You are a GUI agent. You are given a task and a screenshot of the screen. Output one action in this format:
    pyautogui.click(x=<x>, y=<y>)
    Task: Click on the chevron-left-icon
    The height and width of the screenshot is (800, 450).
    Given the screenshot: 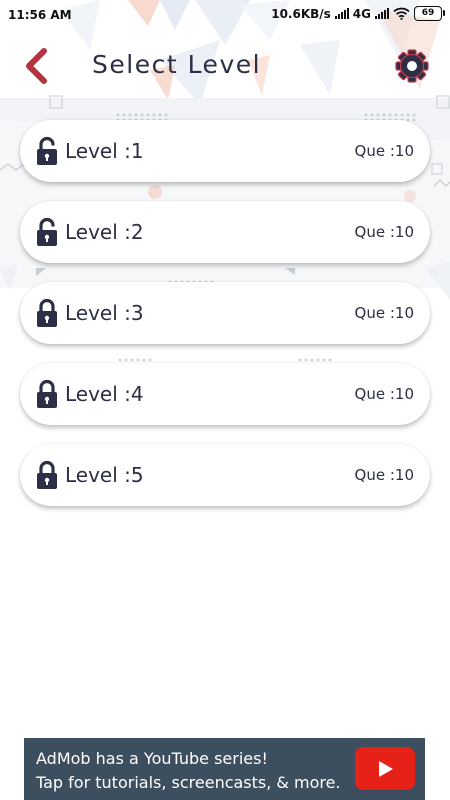 What is the action you would take?
    pyautogui.click(x=36, y=66)
    